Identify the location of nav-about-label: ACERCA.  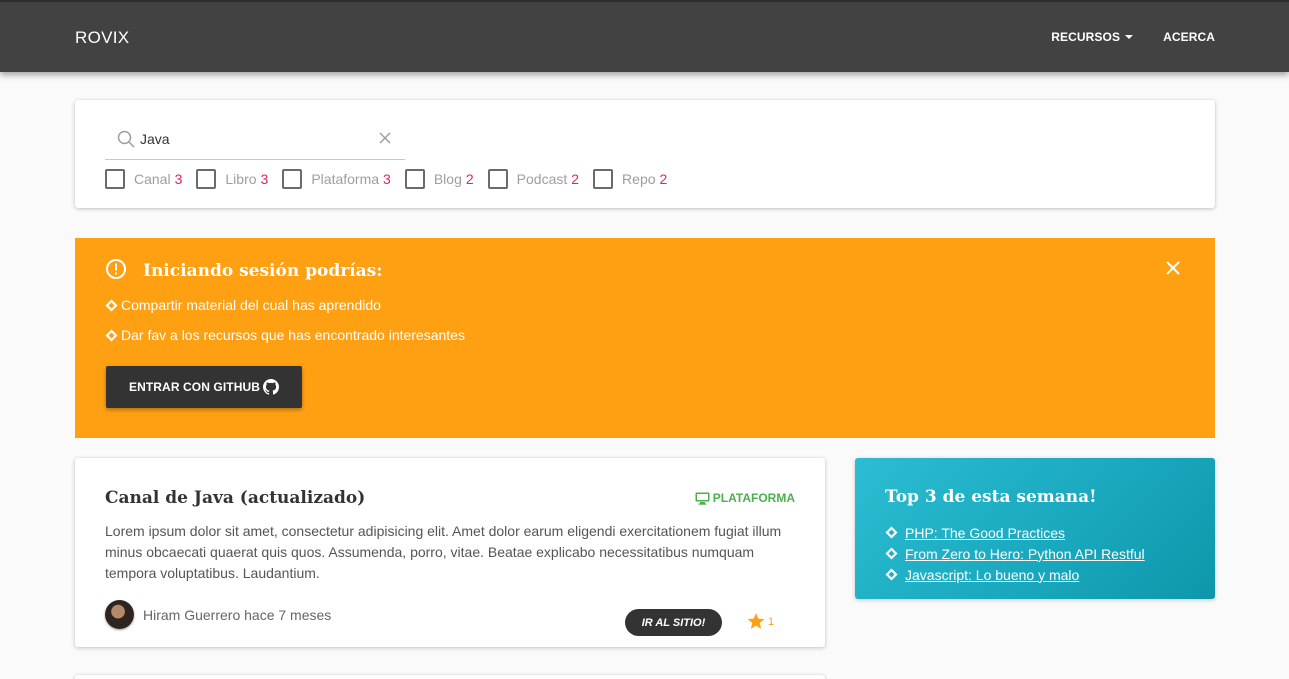
(1189, 37).